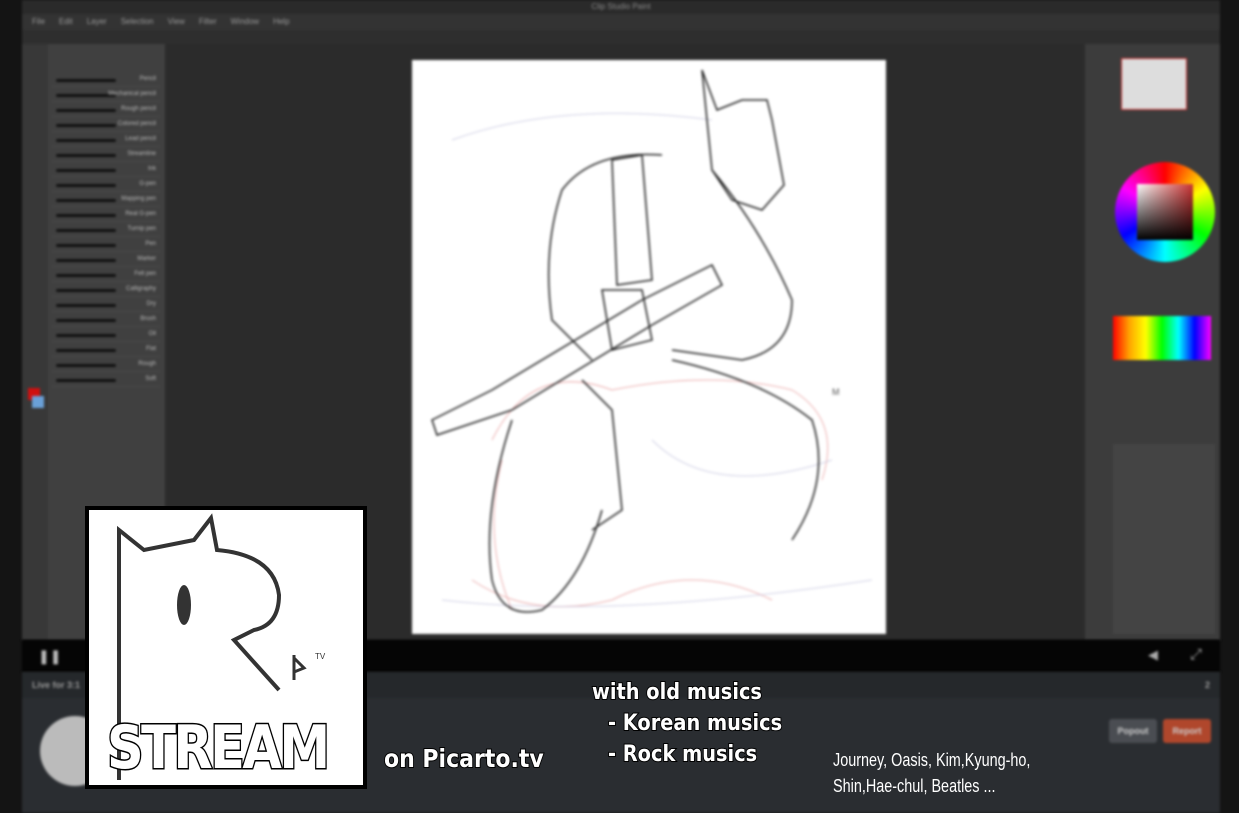 The image size is (1239, 813). What do you see at coordinates (695, 723) in the screenshot?
I see `music-item-korean: - Korean musics` at bounding box center [695, 723].